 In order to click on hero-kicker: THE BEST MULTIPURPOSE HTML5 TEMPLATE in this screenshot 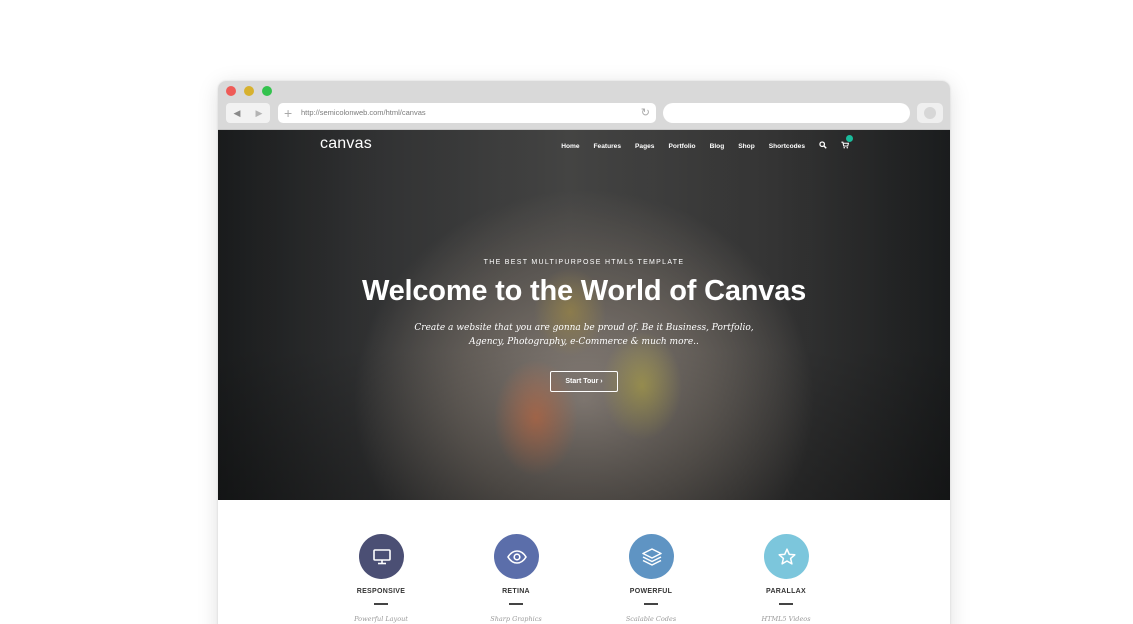, I will do `click(584, 262)`.